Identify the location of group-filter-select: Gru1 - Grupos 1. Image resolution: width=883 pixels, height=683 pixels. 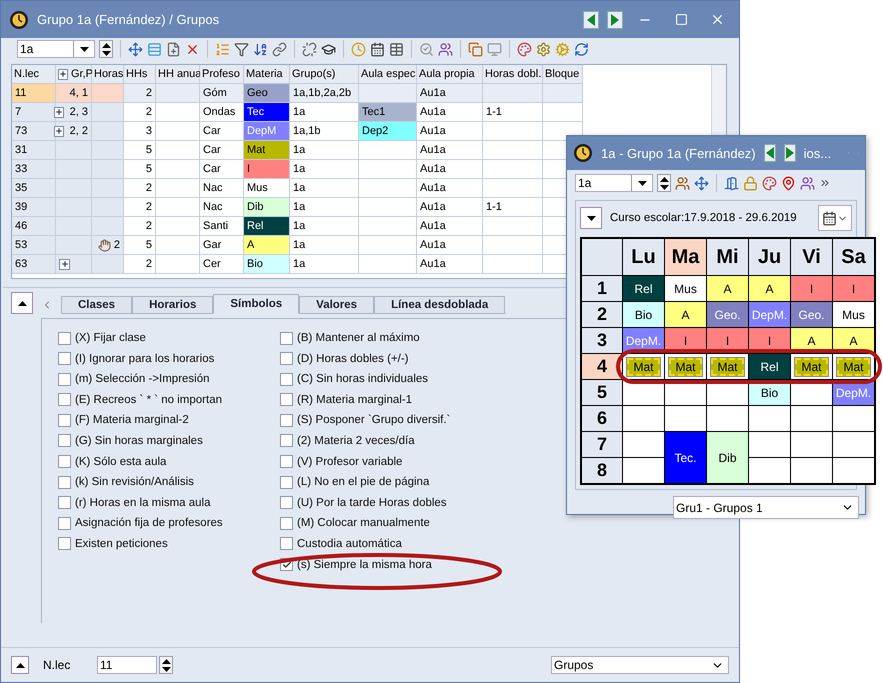
(766, 507).